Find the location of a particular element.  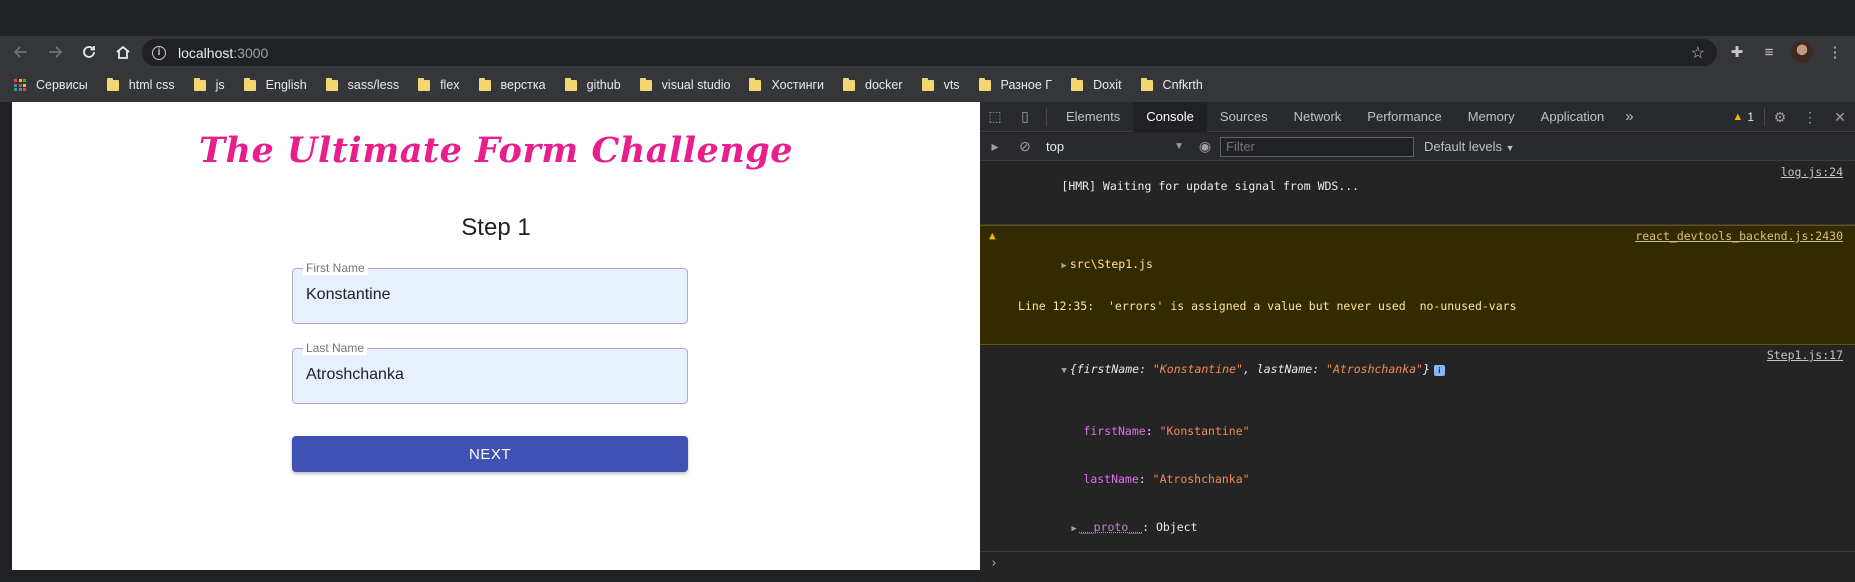

object-property: lastName: "Atroshchanka" is located at coordinates (1417, 479).